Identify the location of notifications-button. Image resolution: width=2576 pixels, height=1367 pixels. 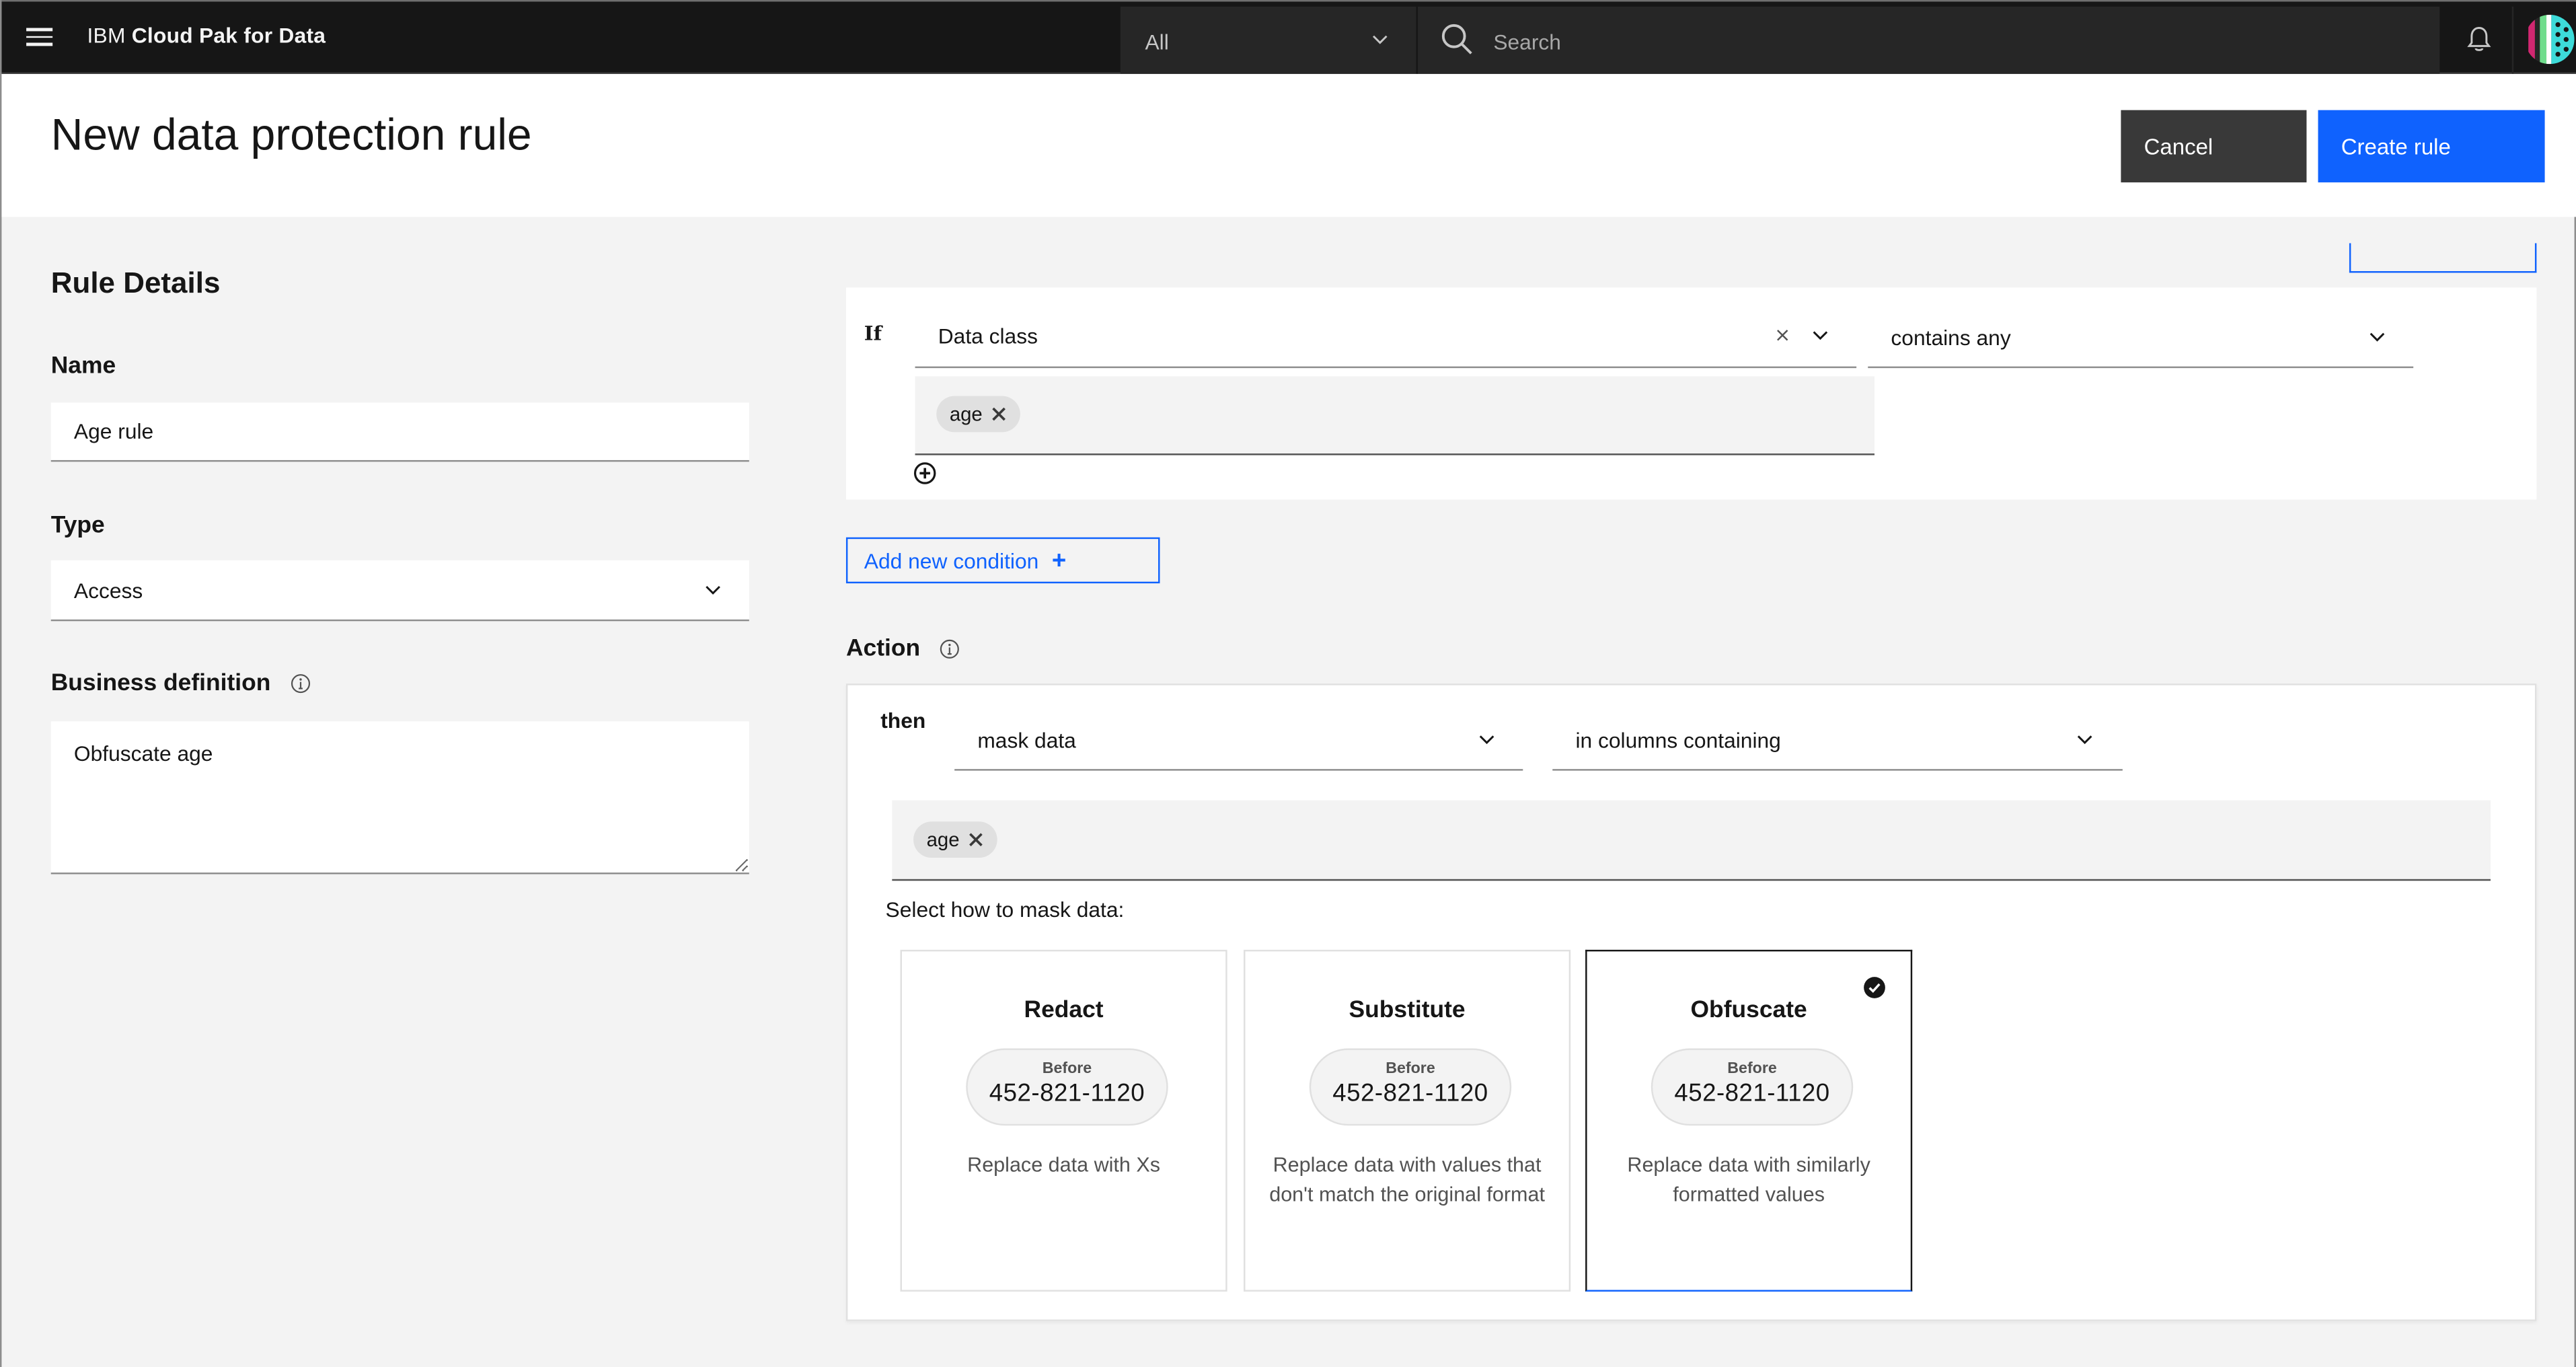
(2480, 40).